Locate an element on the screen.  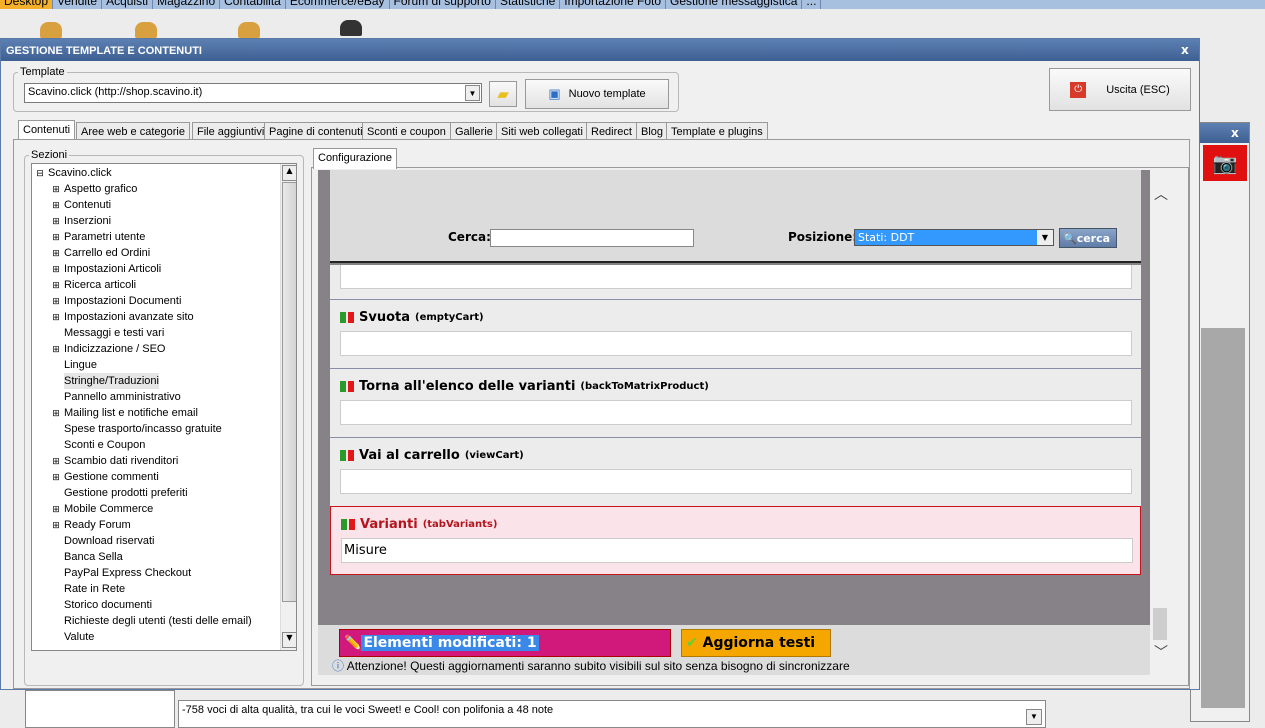
menu-tab: Acquisti is located at coordinates (128, 4).